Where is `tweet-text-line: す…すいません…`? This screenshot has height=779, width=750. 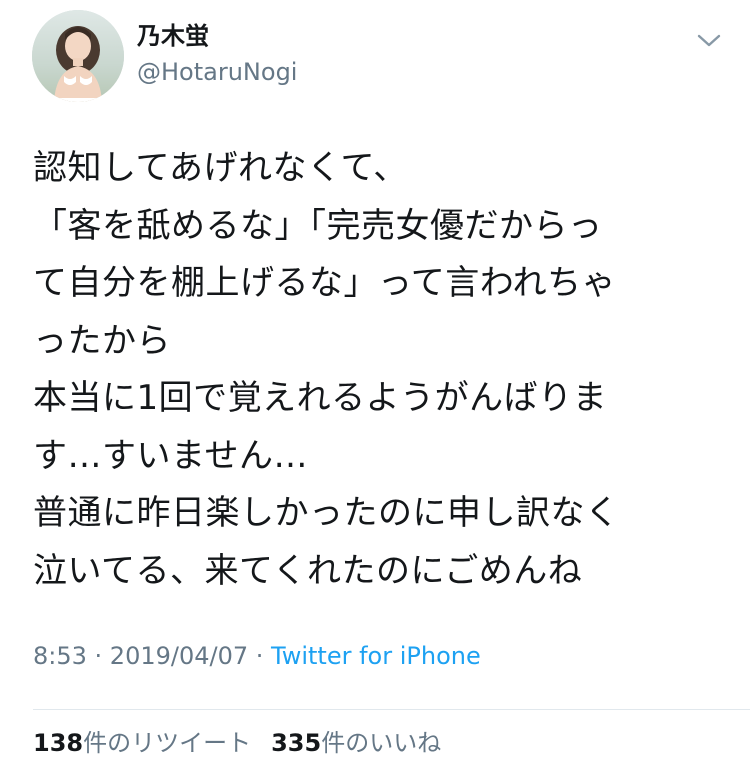 tweet-text-line: す…すいません… is located at coordinates (170, 455).